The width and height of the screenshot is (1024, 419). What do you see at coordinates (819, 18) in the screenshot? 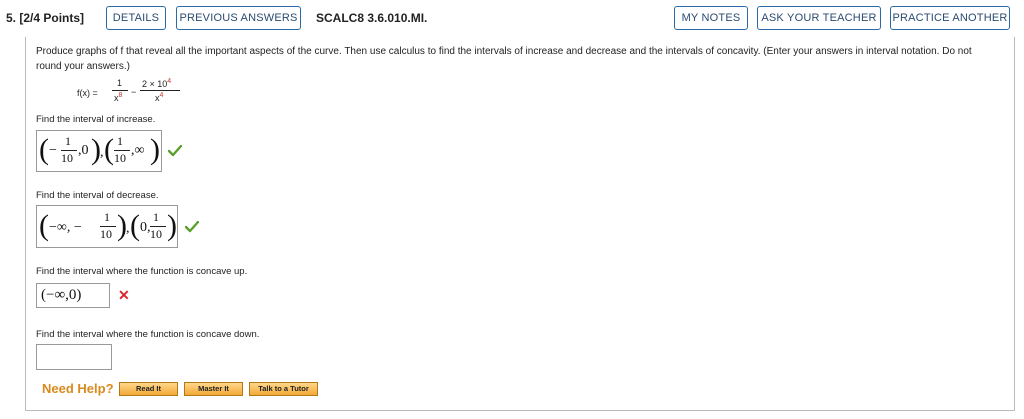
I see `ask-your-teacher-button: ASK YOUR TEACHER` at bounding box center [819, 18].